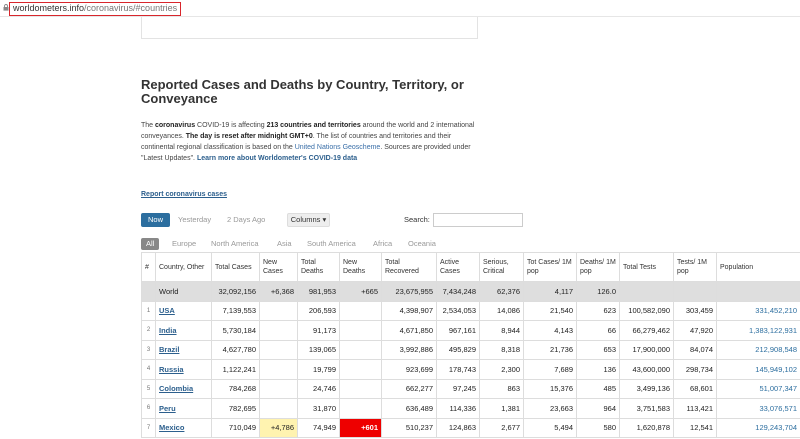 The height and width of the screenshot is (439, 800). What do you see at coordinates (183, 349) in the screenshot?
I see `cell-country: Brazil` at bounding box center [183, 349].